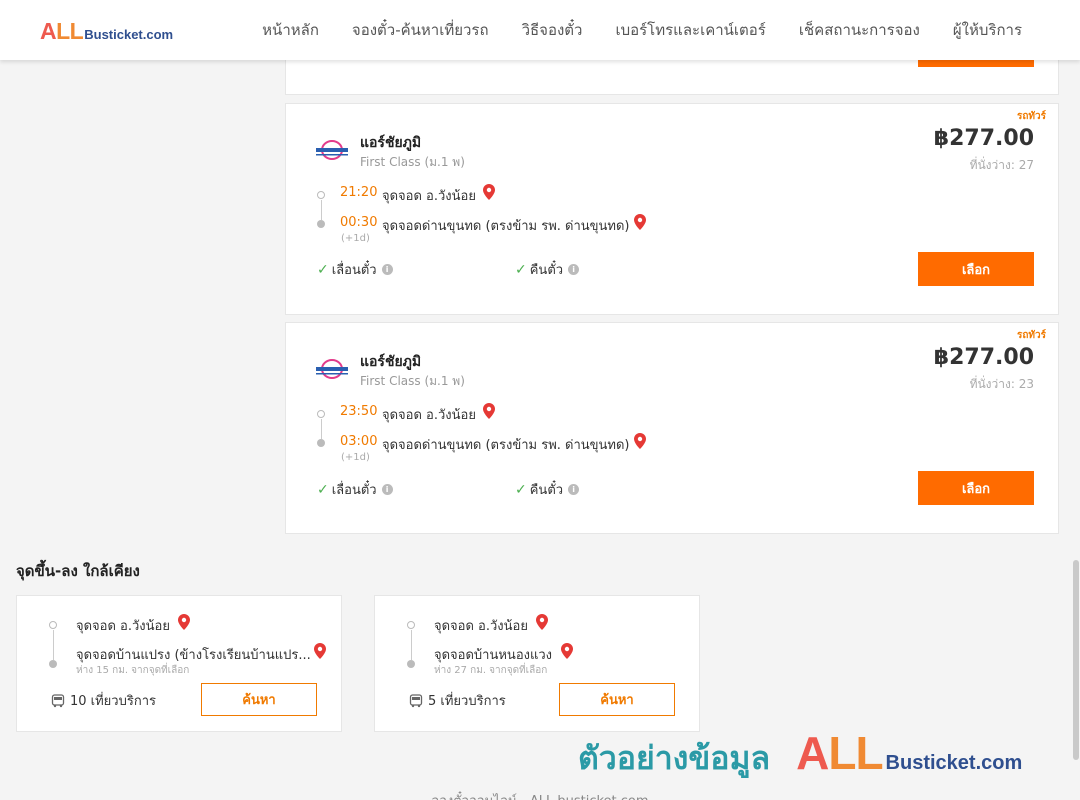  What do you see at coordinates (859, 30) in the screenshot?
I see `nav-check-status: เช็คสถานะการจอง` at bounding box center [859, 30].